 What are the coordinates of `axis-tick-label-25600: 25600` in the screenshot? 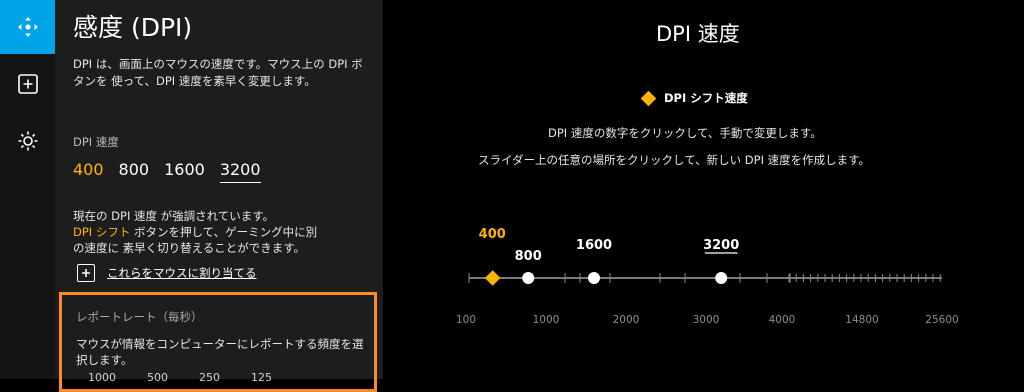 It's located at (941, 320).